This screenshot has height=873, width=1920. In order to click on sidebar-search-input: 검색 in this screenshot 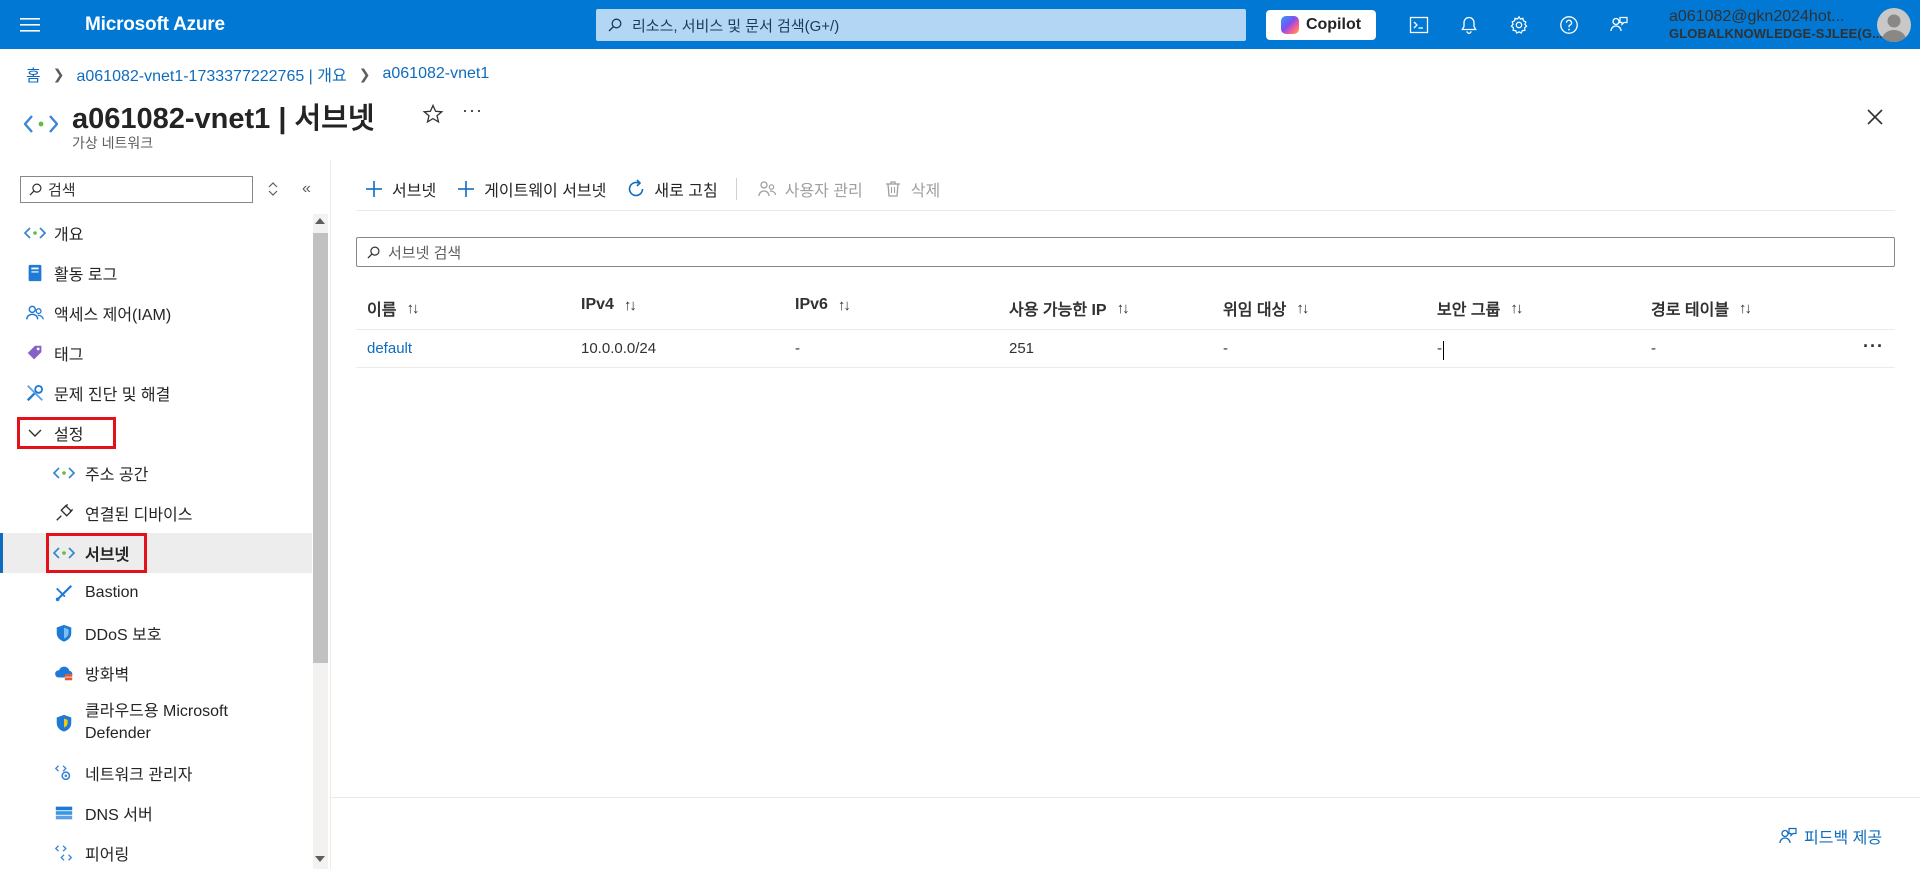, I will do `click(136, 189)`.